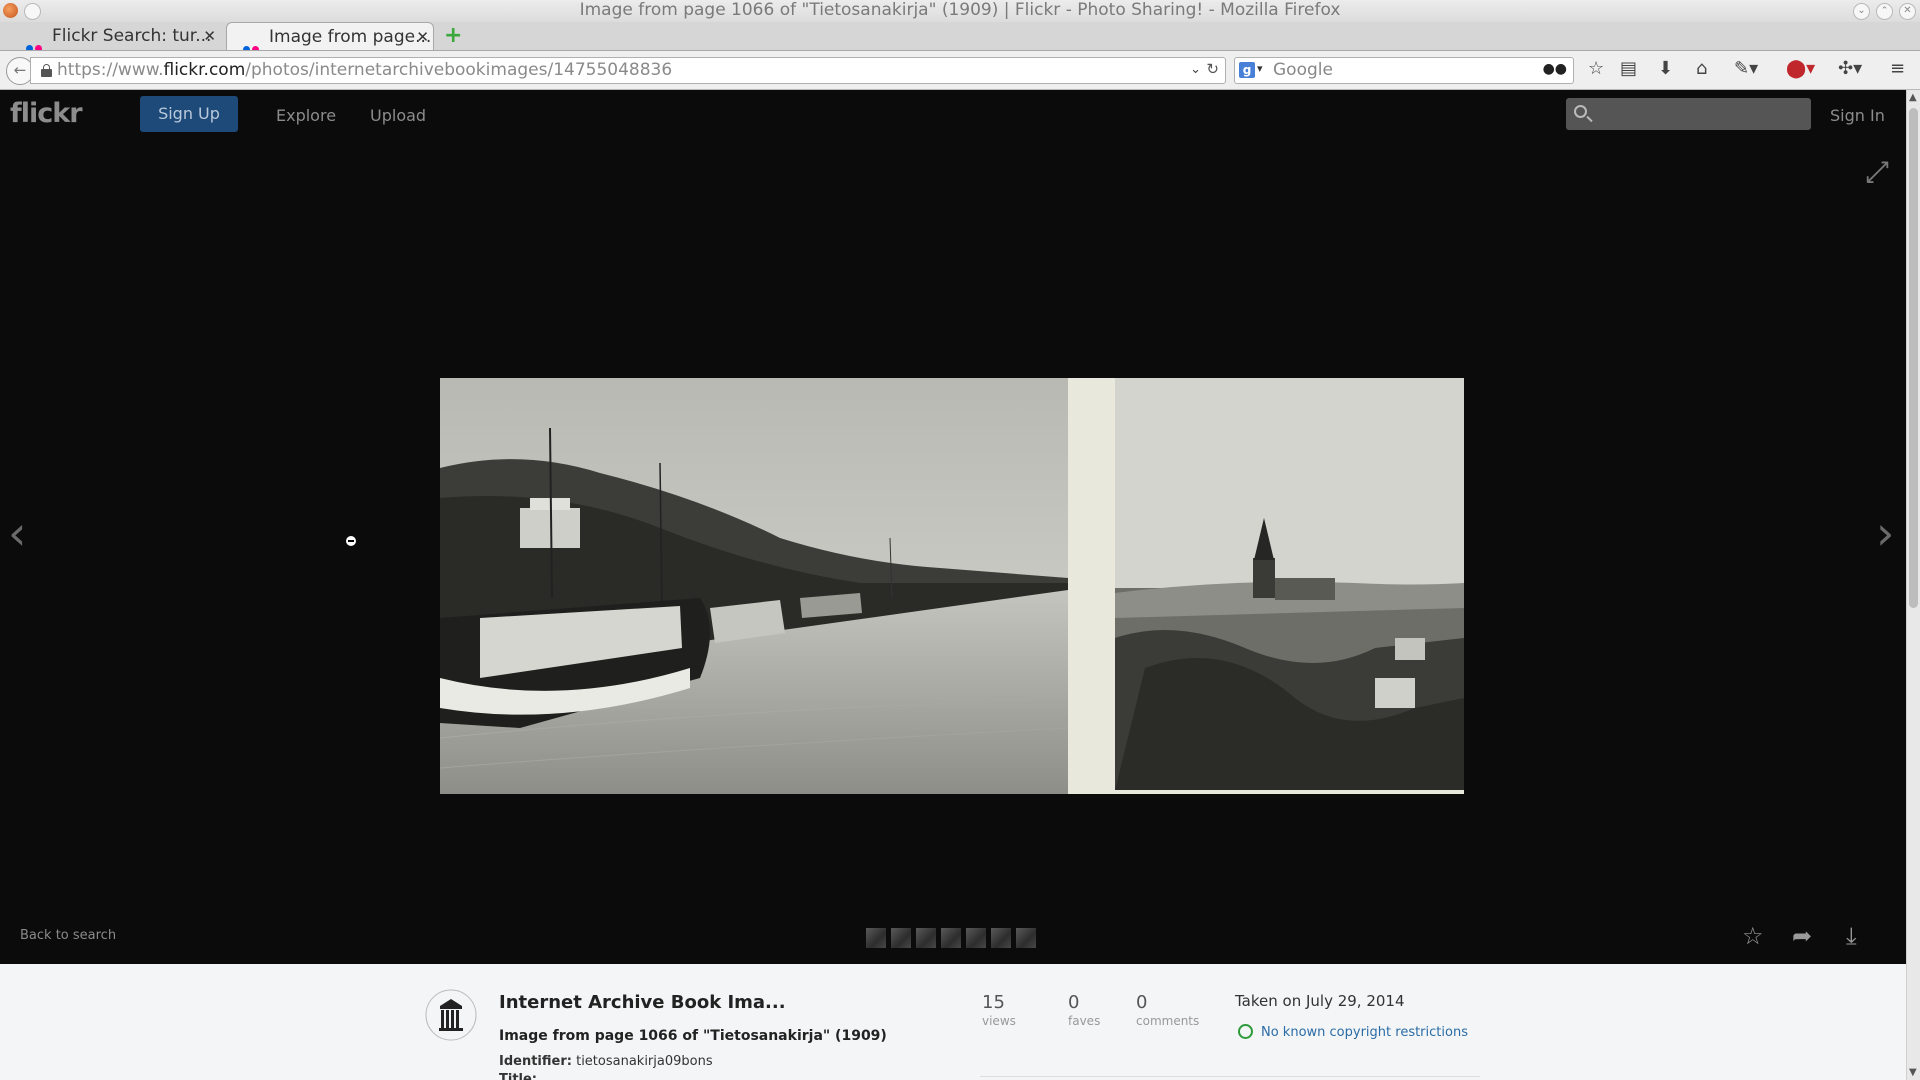 This screenshot has width=1920, height=1080. I want to click on window-close-icon: ✕, so click(1907, 11).